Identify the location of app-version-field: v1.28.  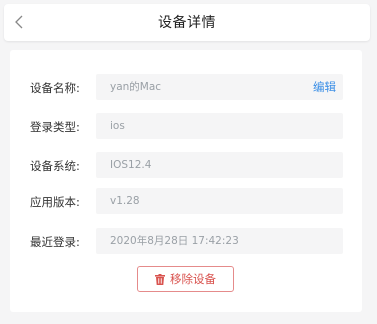
(219, 201).